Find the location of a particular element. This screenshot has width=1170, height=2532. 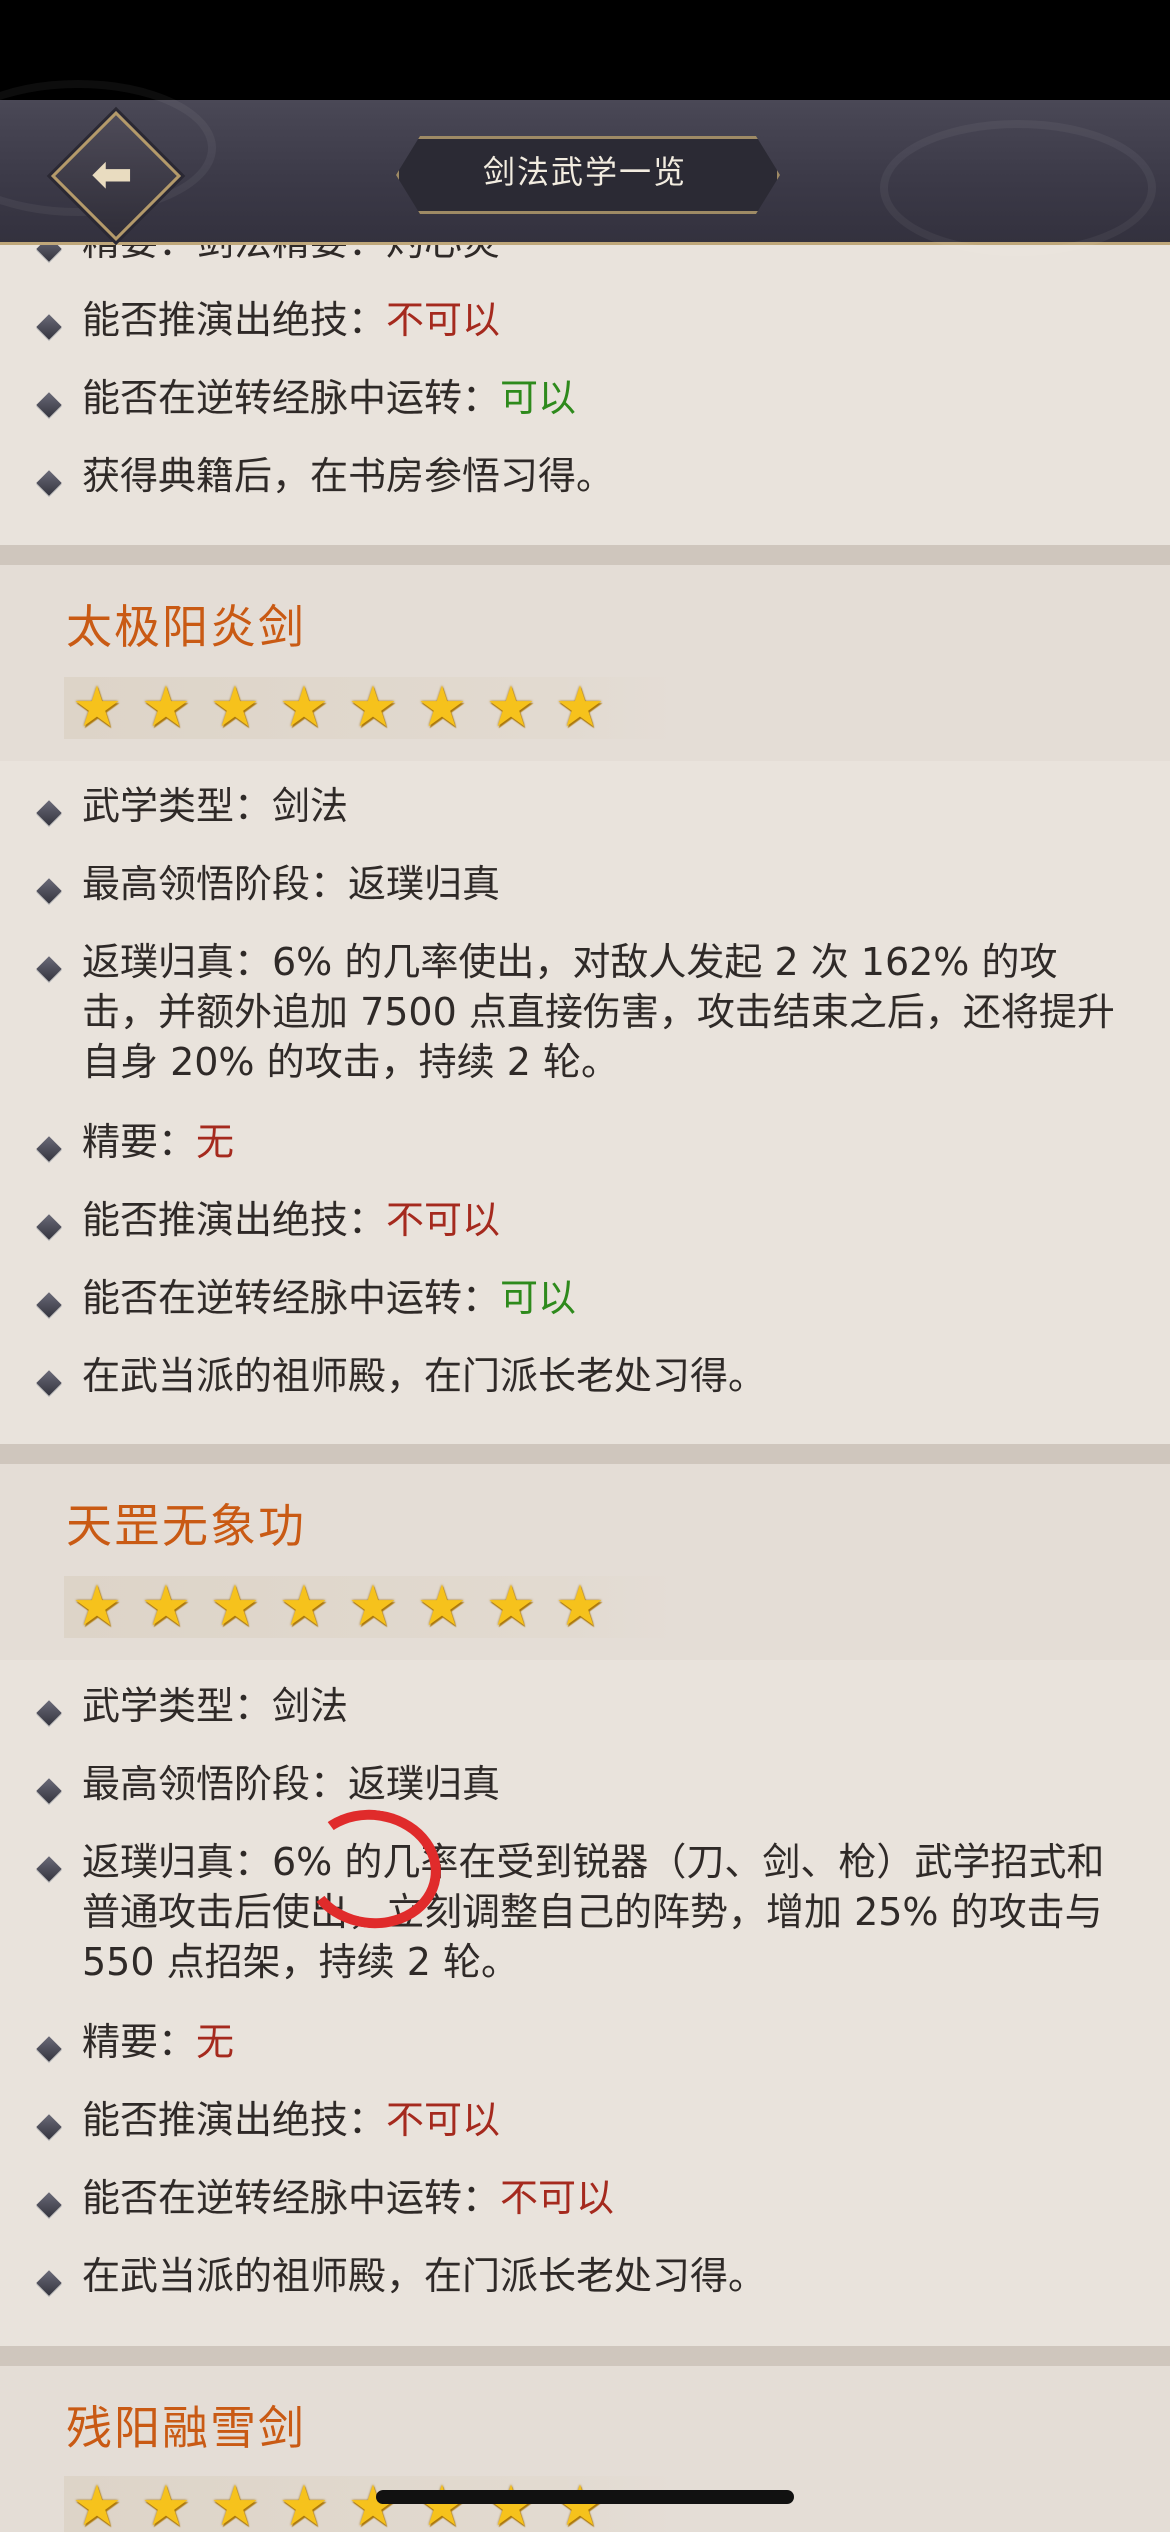

row-value: 可以 is located at coordinates (538, 398).